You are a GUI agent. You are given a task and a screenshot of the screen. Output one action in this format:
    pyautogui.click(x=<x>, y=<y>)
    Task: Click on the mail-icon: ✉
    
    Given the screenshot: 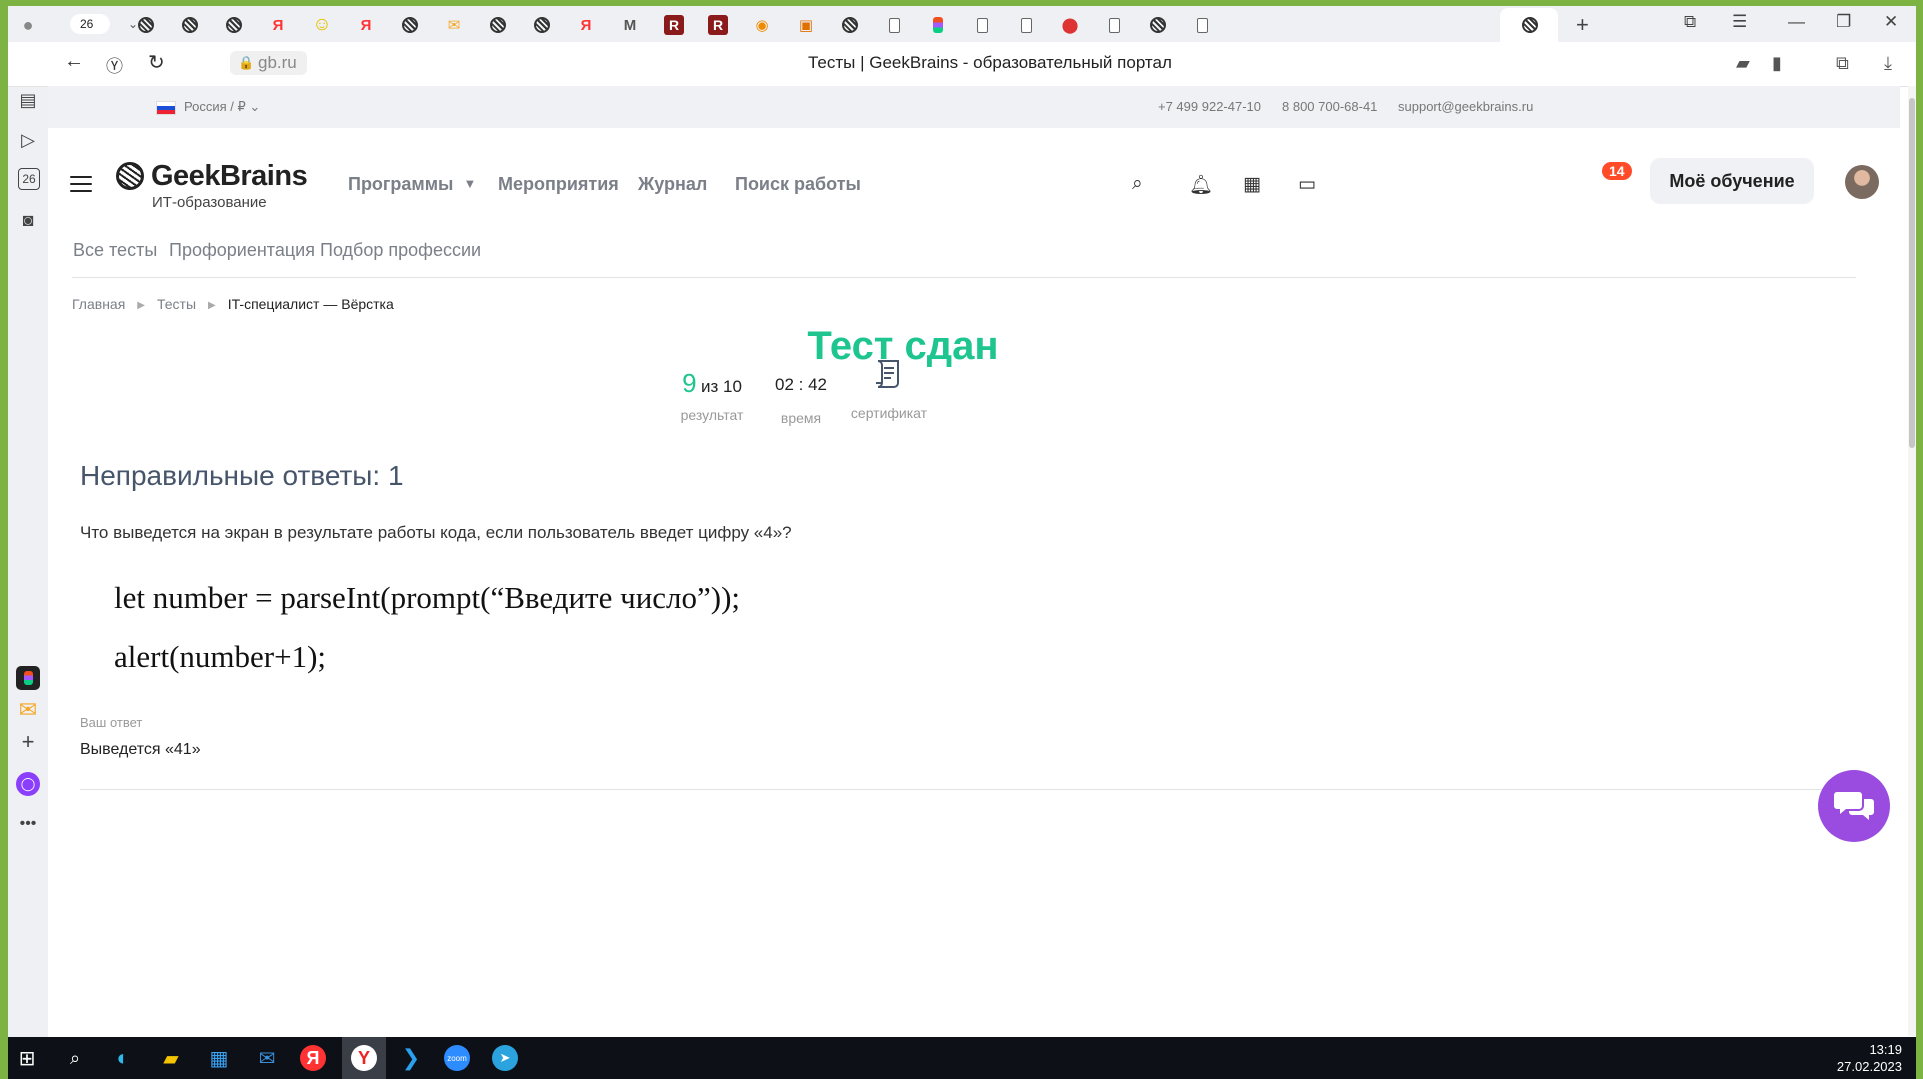 What is the action you would take?
    pyautogui.click(x=267, y=1058)
    